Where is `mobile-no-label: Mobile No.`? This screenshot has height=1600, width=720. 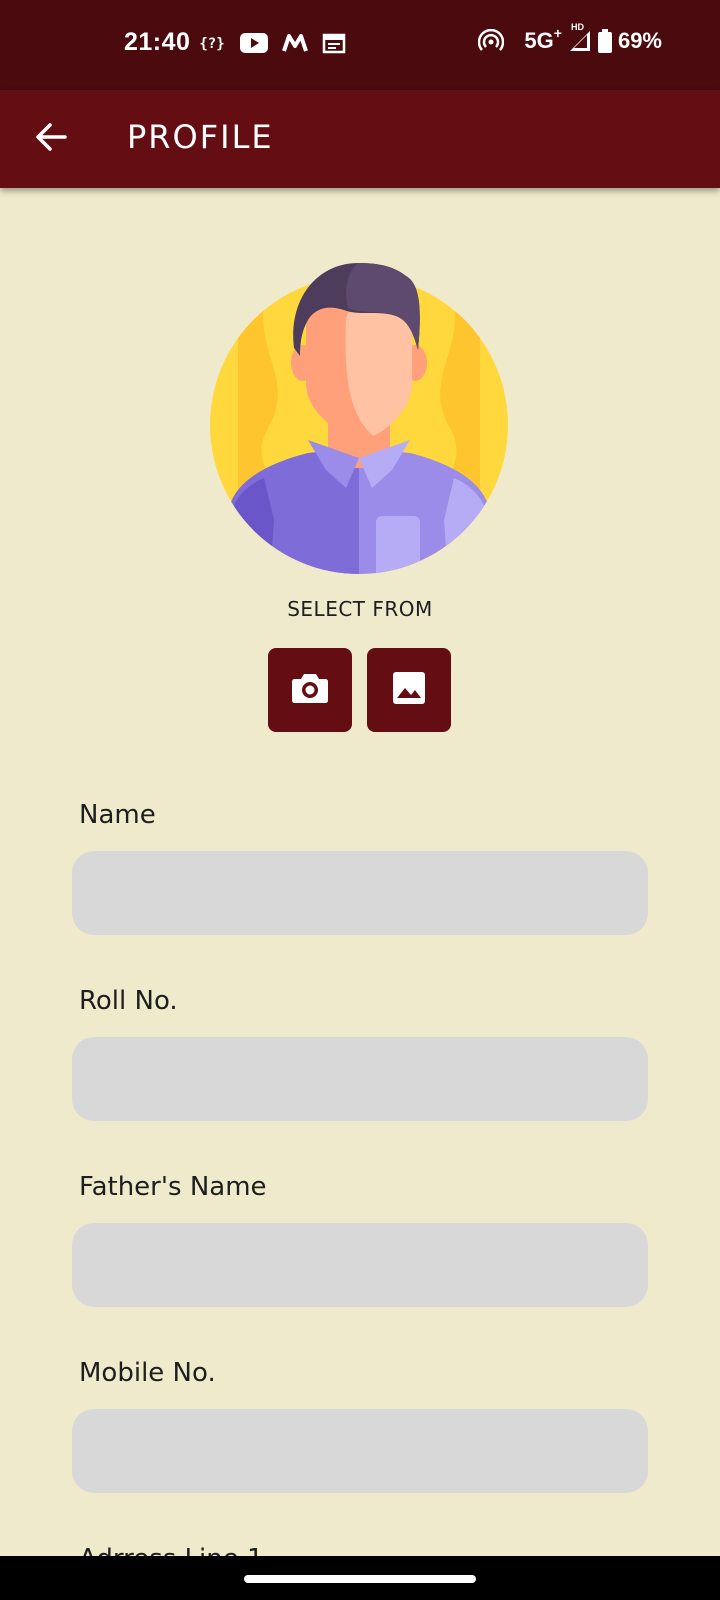 mobile-no-label: Mobile No. is located at coordinates (147, 1373).